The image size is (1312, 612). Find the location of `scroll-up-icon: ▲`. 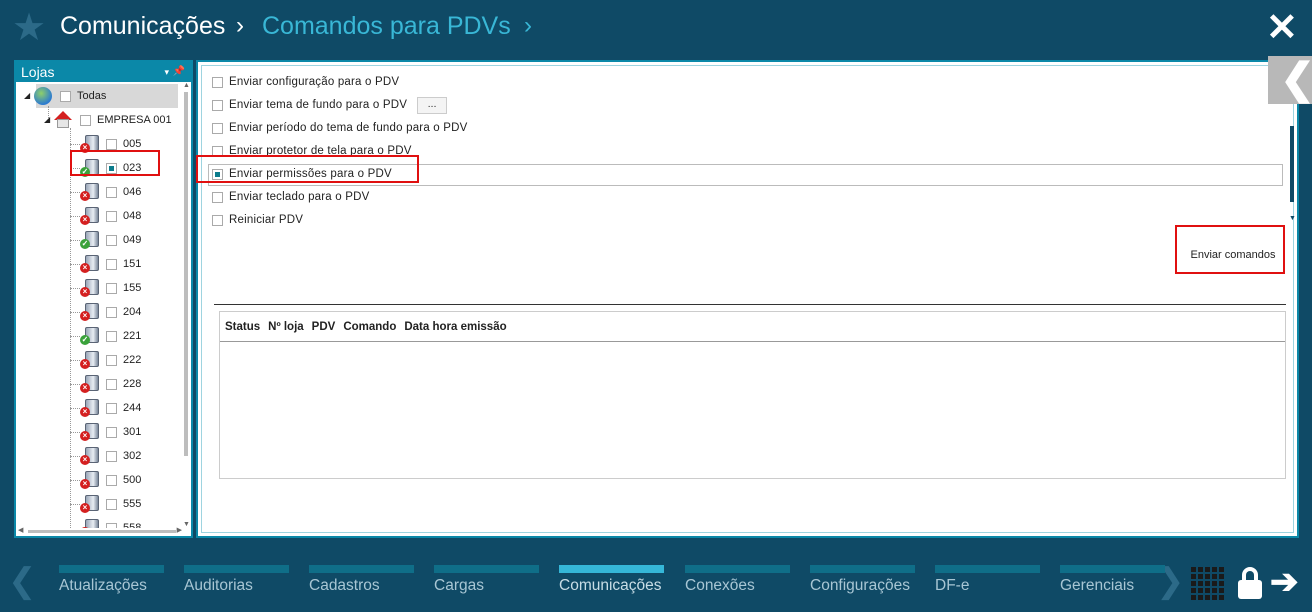

scroll-up-icon: ▲ is located at coordinates (186, 85).